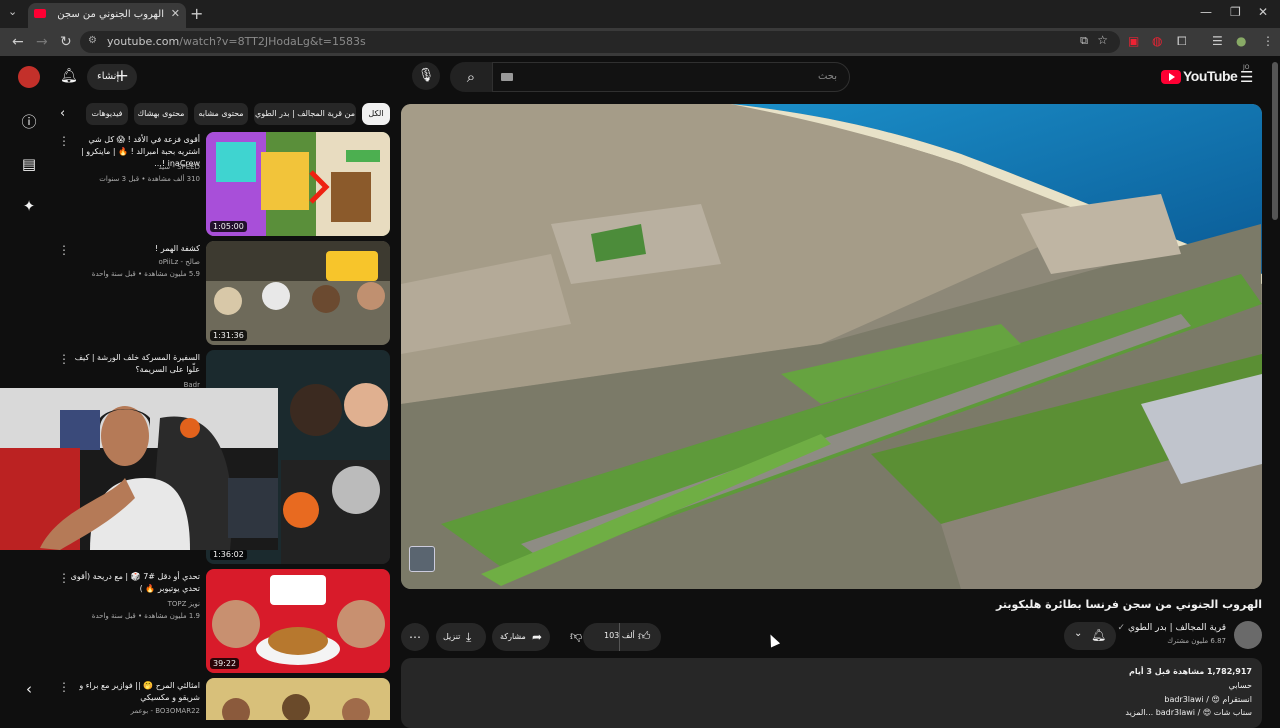  What do you see at coordinates (376, 114) in the screenshot?
I see `chip-all: الكل` at bounding box center [376, 114].